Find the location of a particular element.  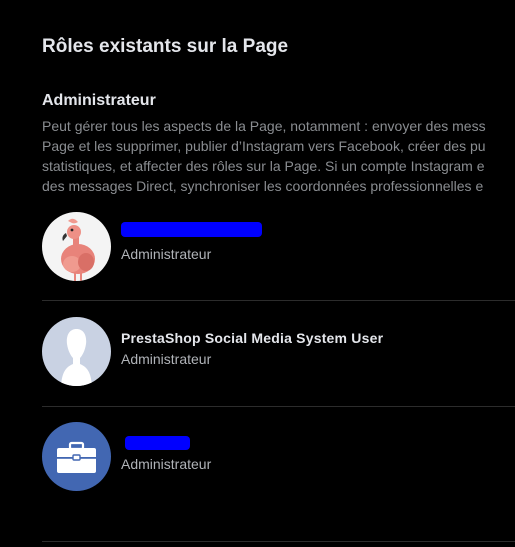

default-user-silhouette-icon is located at coordinates (76, 351).